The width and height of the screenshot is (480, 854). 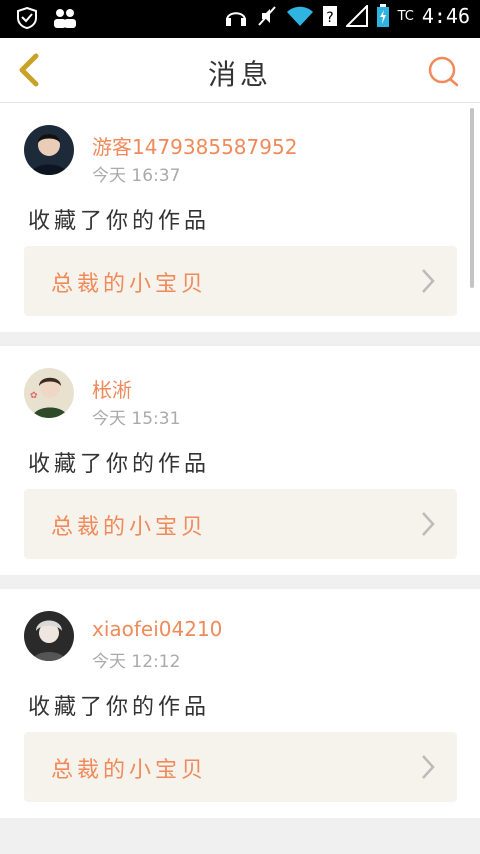 What do you see at coordinates (49, 393) in the screenshot?
I see `avatar: ✿` at bounding box center [49, 393].